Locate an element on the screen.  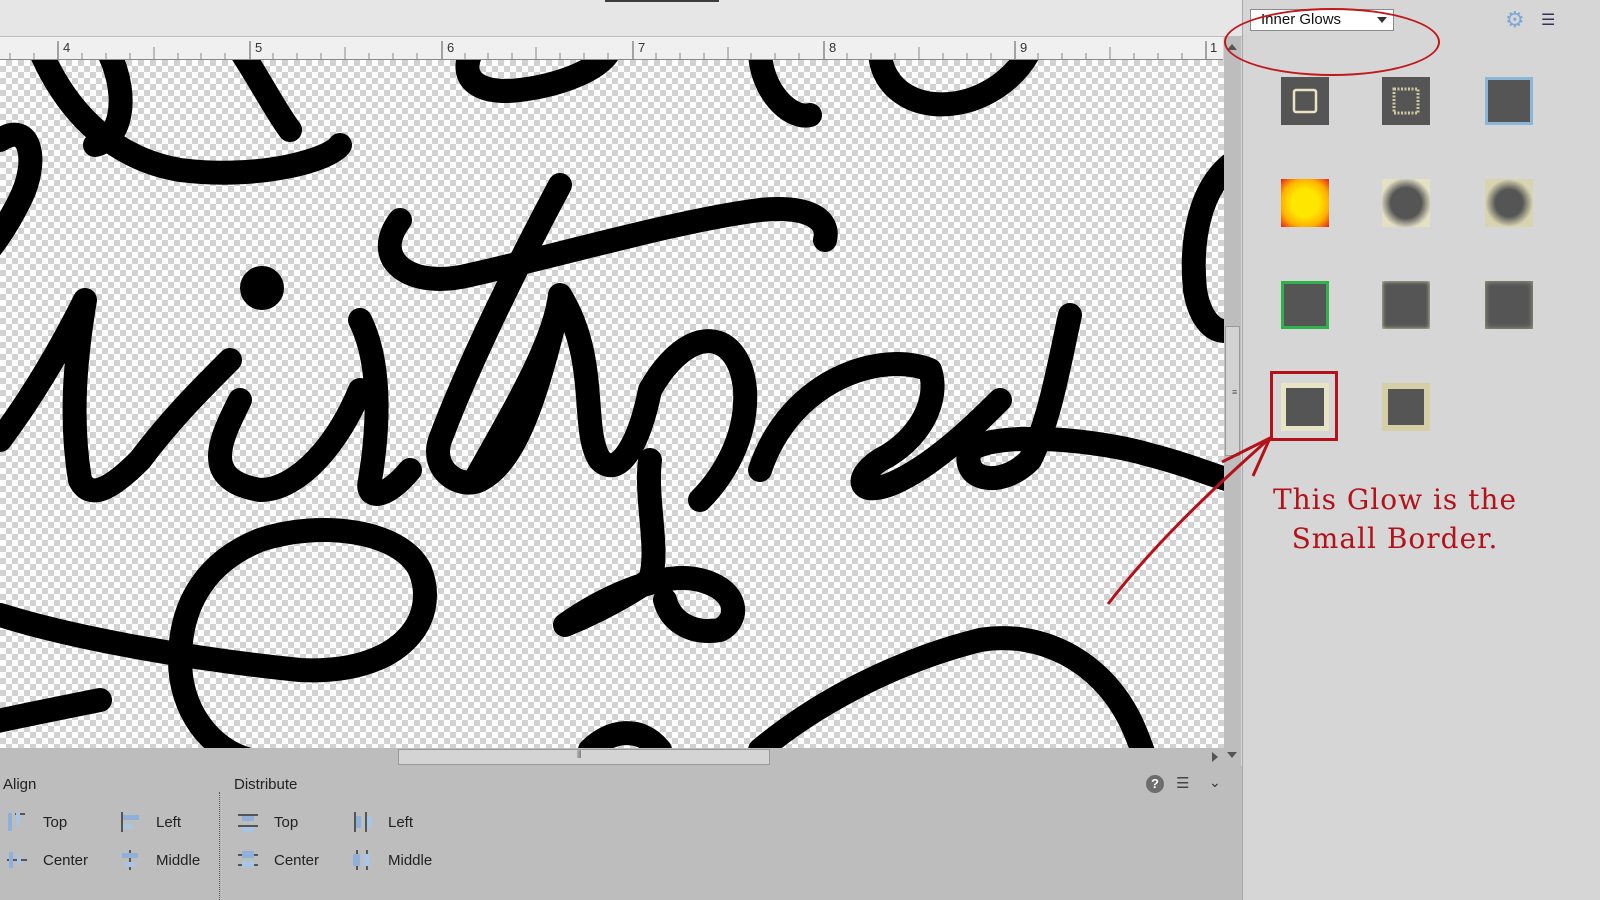
align-top-button: Top is located at coordinates (36, 822).